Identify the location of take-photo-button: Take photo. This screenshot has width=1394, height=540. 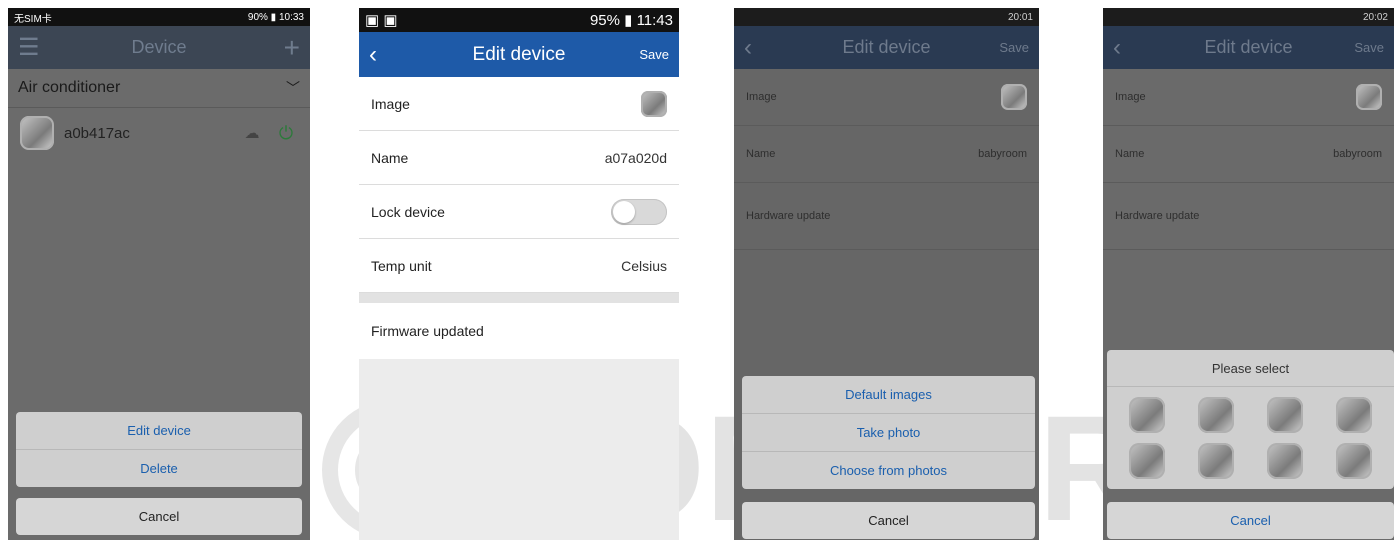
(888, 433).